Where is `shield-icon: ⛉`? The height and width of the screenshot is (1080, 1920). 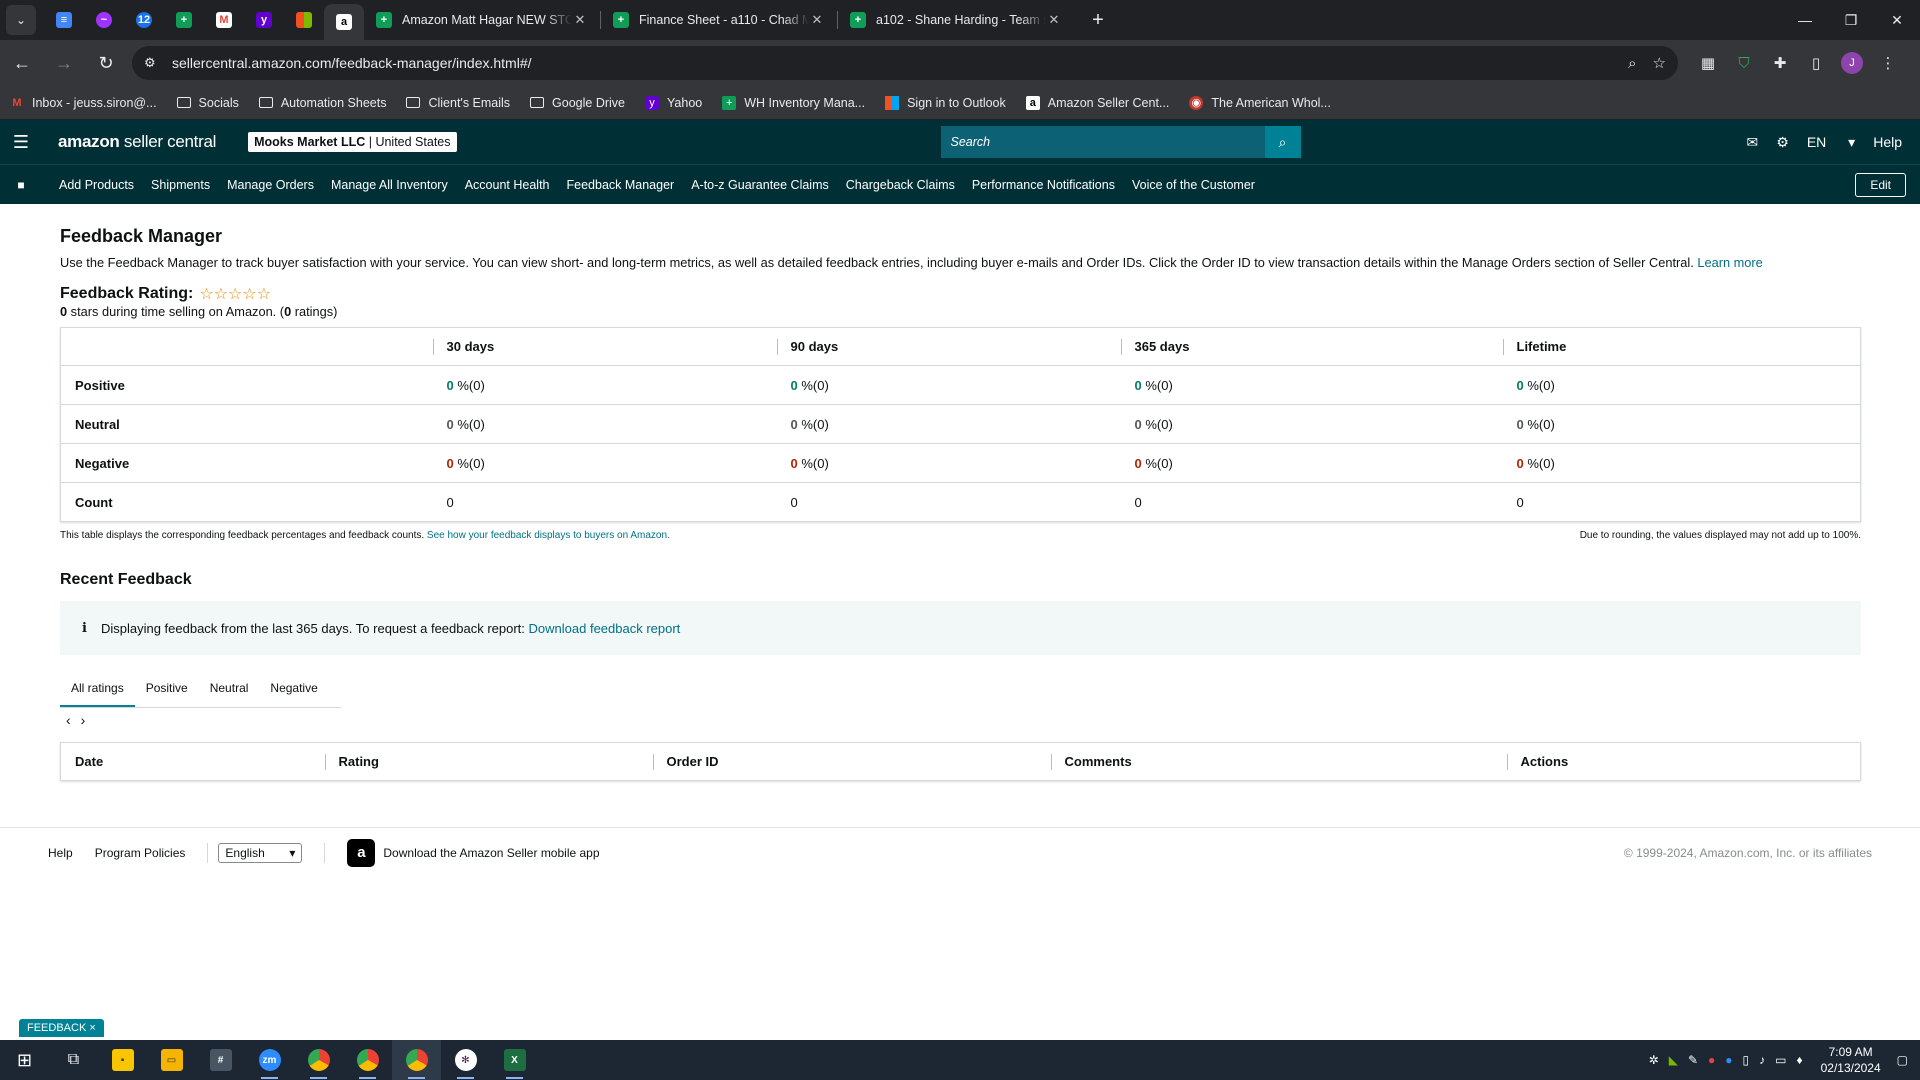 shield-icon: ⛉ is located at coordinates (1744, 63).